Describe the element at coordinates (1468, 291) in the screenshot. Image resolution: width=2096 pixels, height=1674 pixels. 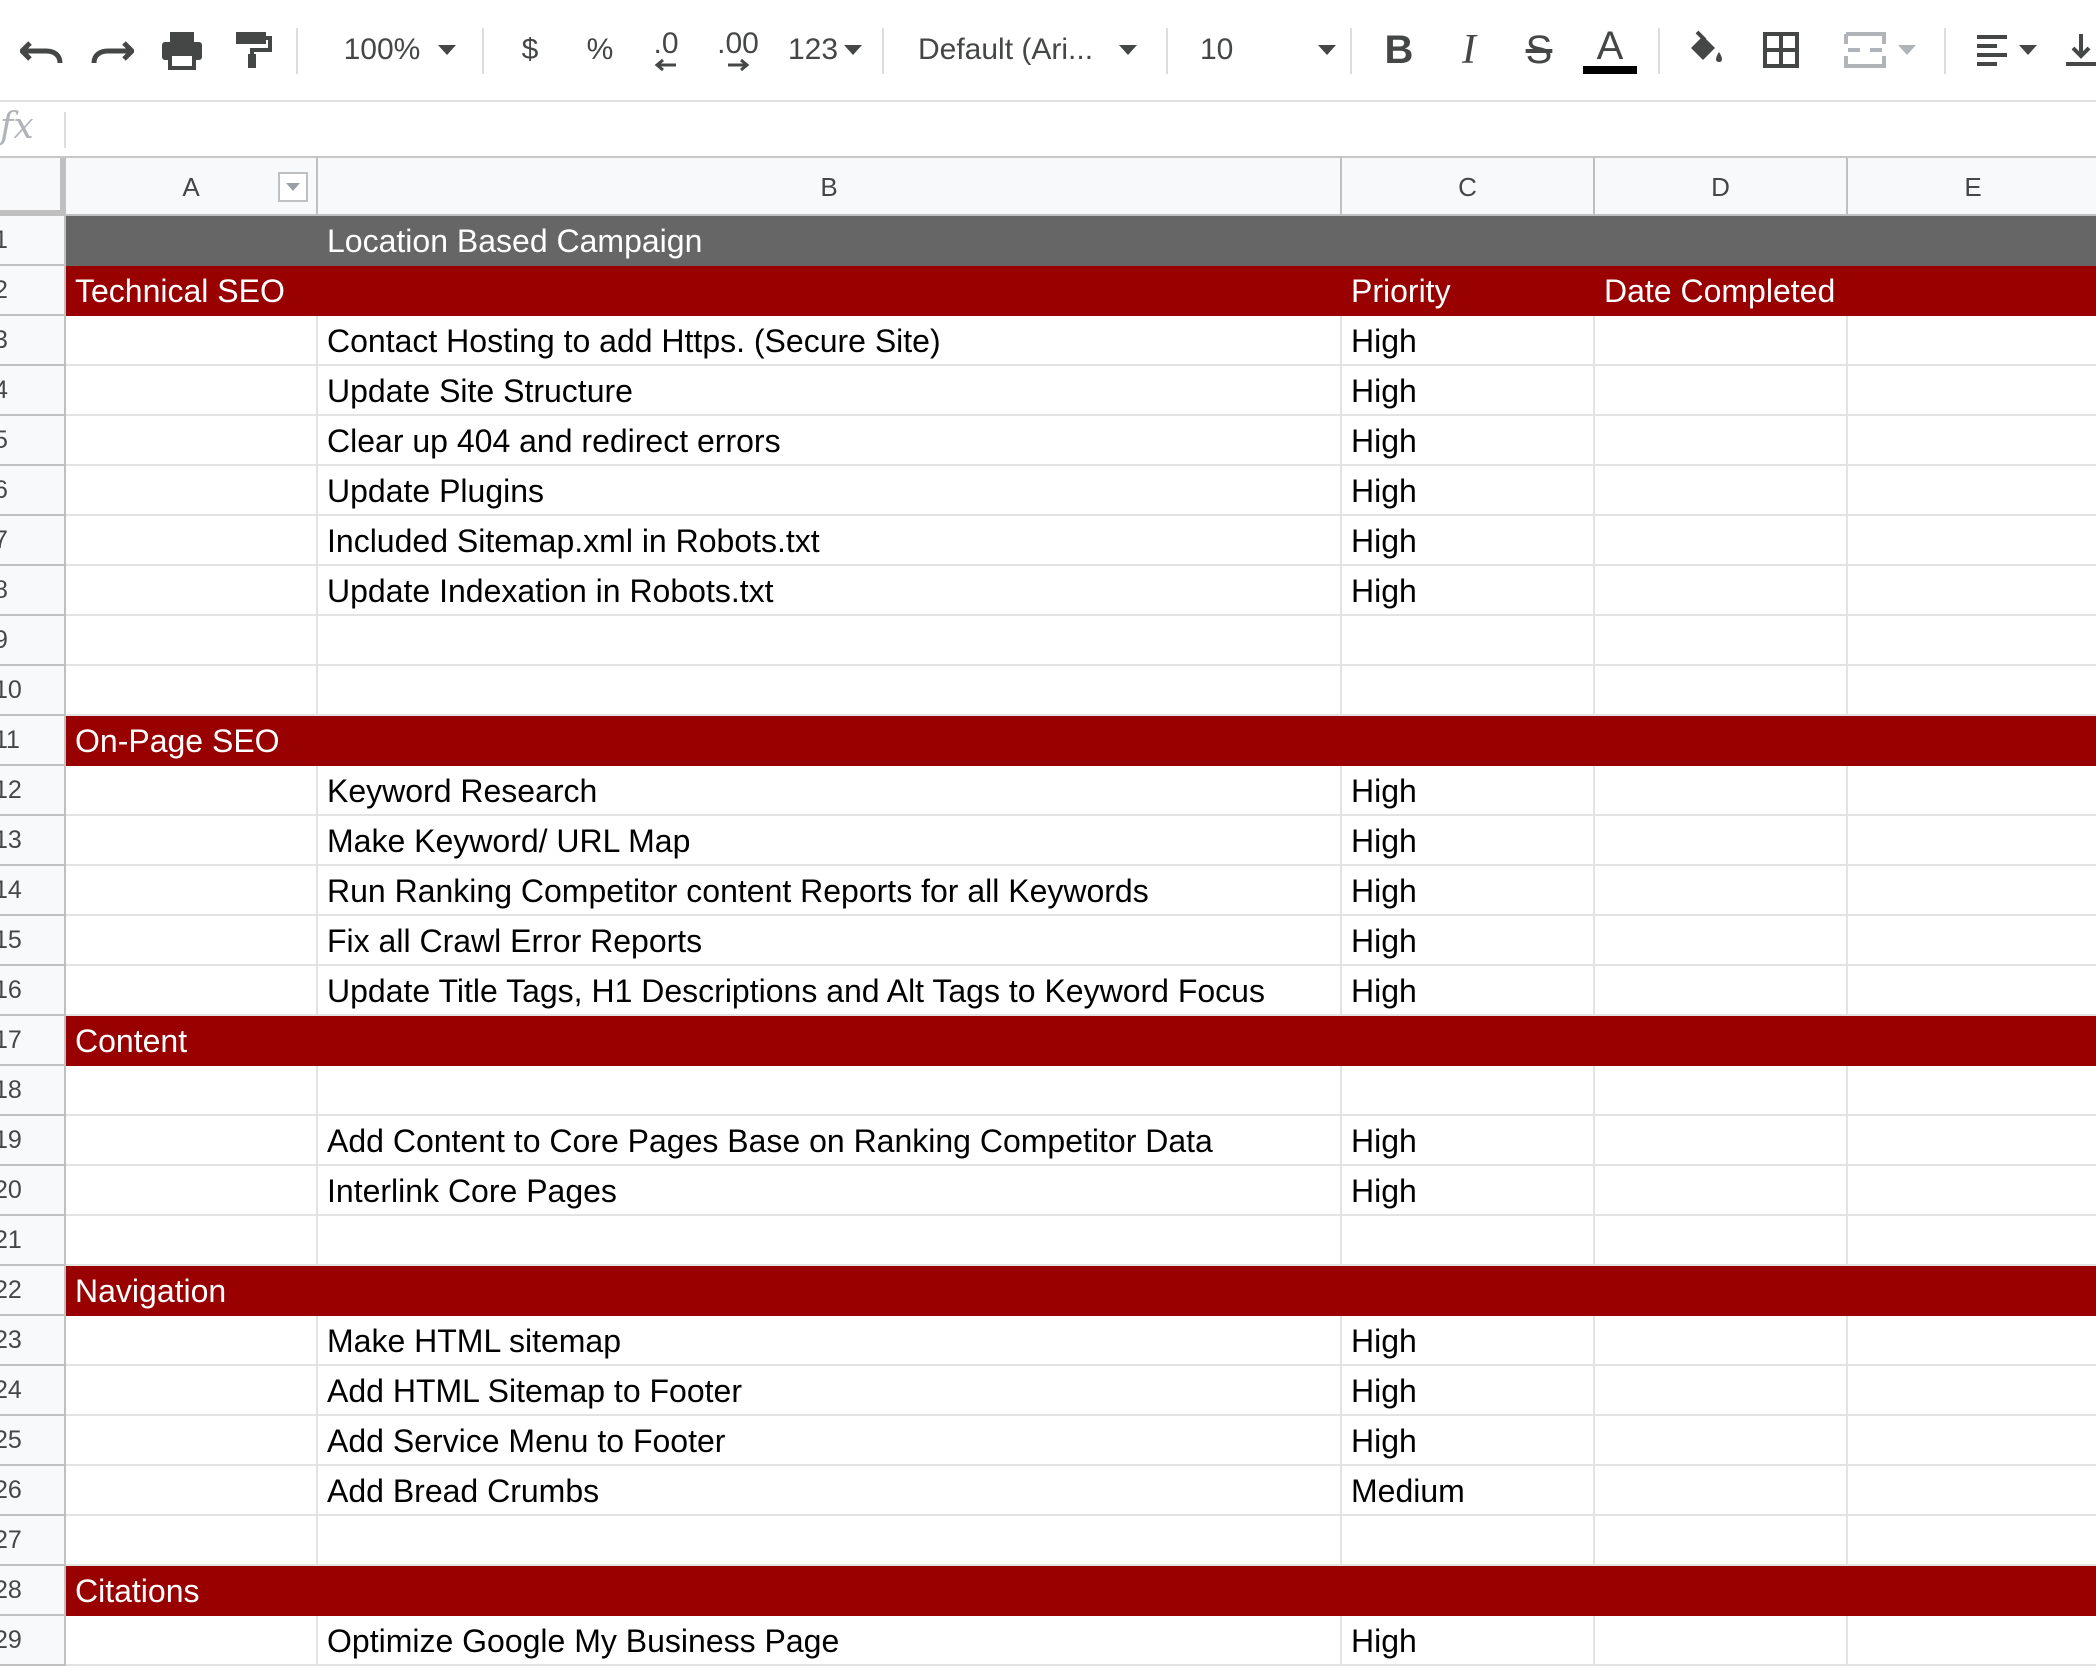
I see `cell-c: Priority` at that location.